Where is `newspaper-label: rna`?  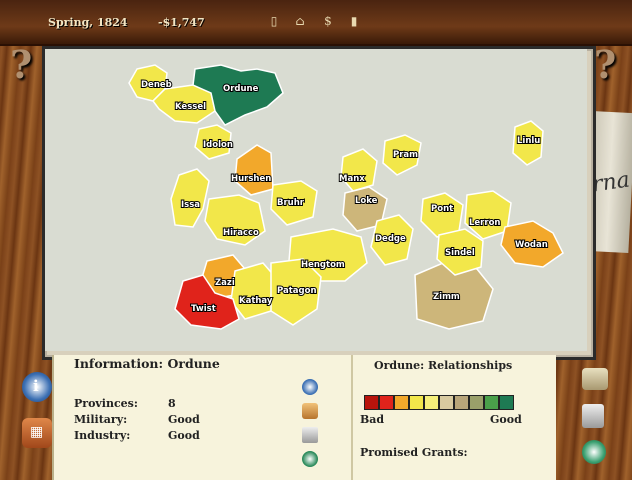
newspaper-label: rna is located at coordinates (611, 182).